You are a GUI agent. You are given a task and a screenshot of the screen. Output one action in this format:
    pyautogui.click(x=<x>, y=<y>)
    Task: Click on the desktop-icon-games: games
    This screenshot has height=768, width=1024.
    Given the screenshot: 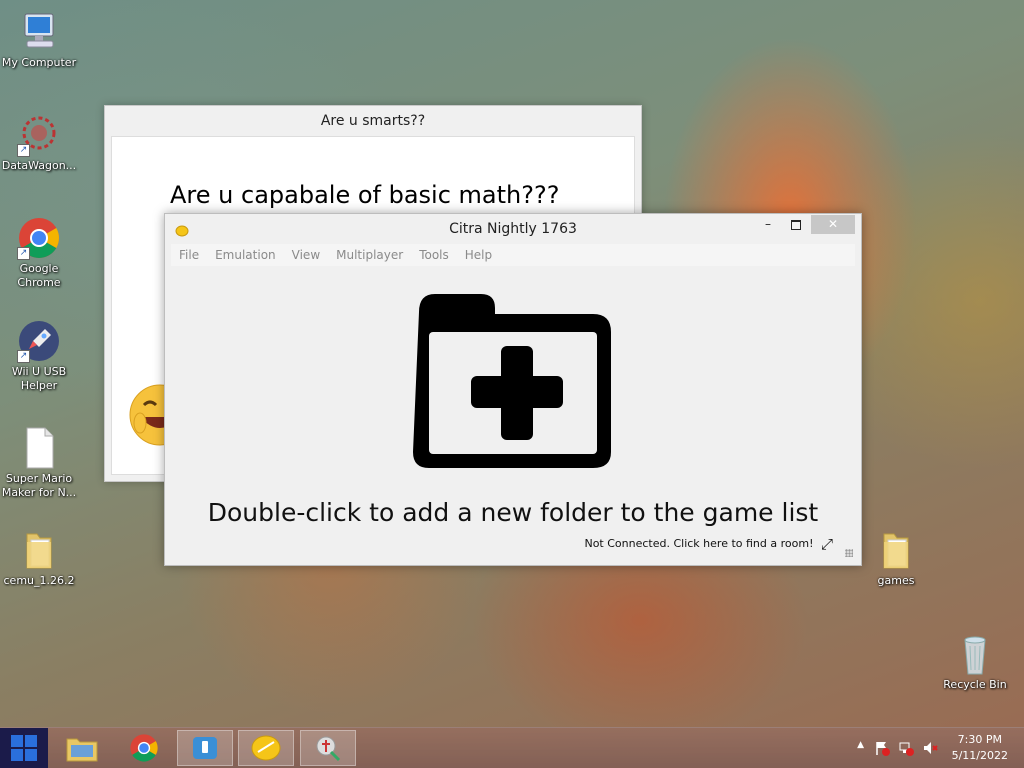 What is the action you would take?
    pyautogui.click(x=896, y=558)
    